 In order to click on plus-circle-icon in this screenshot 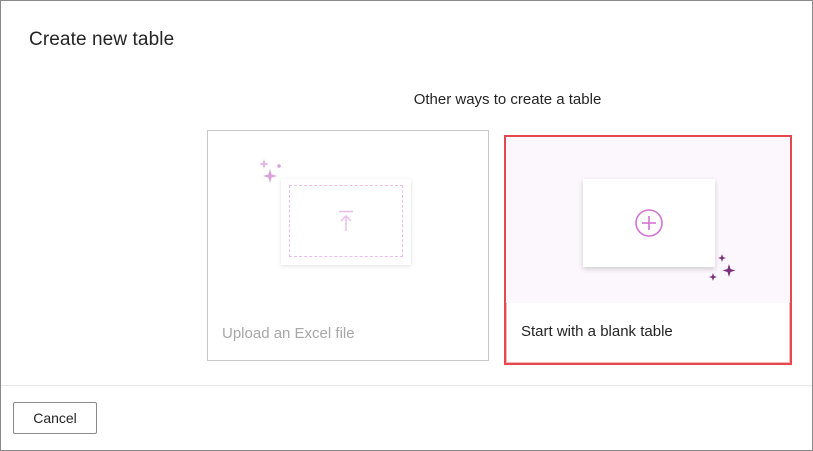, I will do `click(649, 223)`.